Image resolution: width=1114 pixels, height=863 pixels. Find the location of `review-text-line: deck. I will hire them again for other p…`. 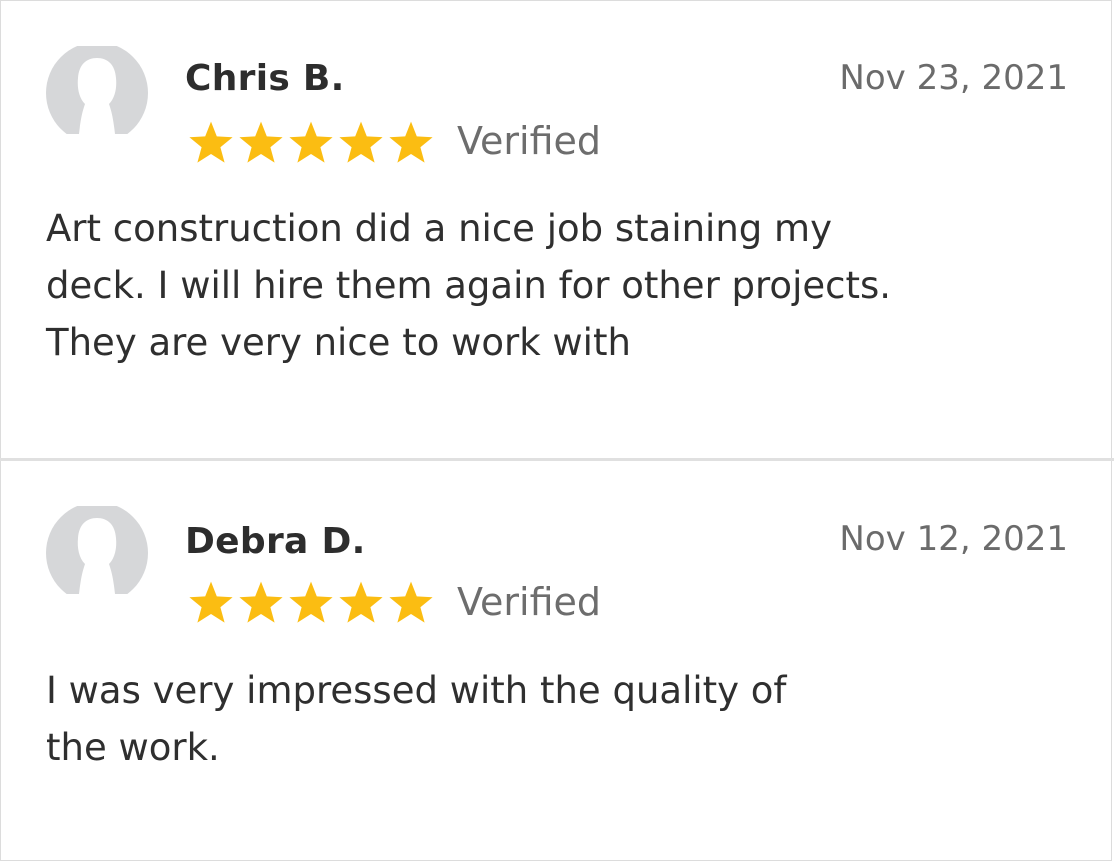

review-text-line: deck. I will hire them again for other p… is located at coordinates (469, 285).